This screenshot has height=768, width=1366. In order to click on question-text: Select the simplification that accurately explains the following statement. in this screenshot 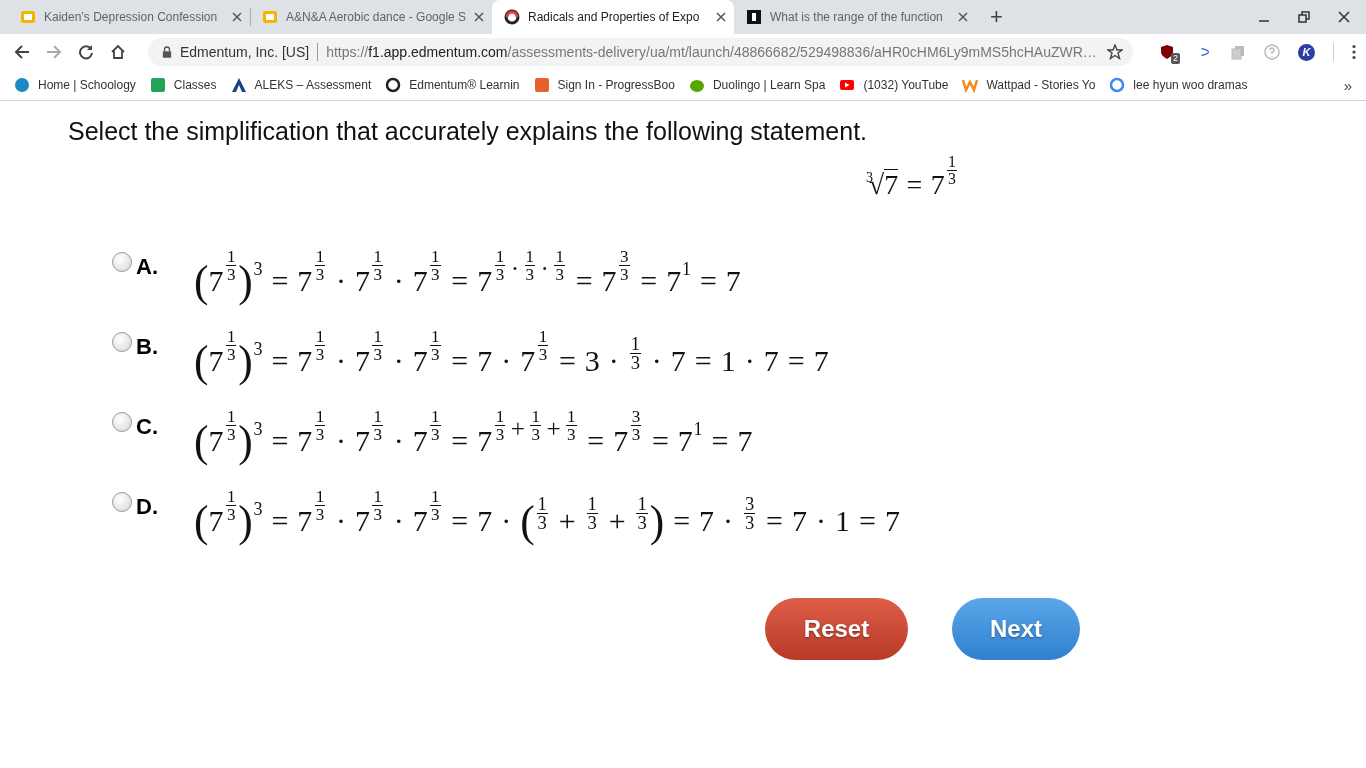, I will do `click(468, 131)`.